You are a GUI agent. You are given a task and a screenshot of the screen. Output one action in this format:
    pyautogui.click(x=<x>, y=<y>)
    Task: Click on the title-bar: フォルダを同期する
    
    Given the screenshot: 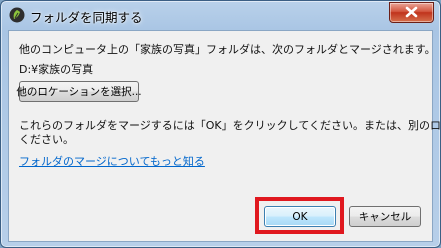 What is the action you would take?
    pyautogui.click(x=220, y=16)
    